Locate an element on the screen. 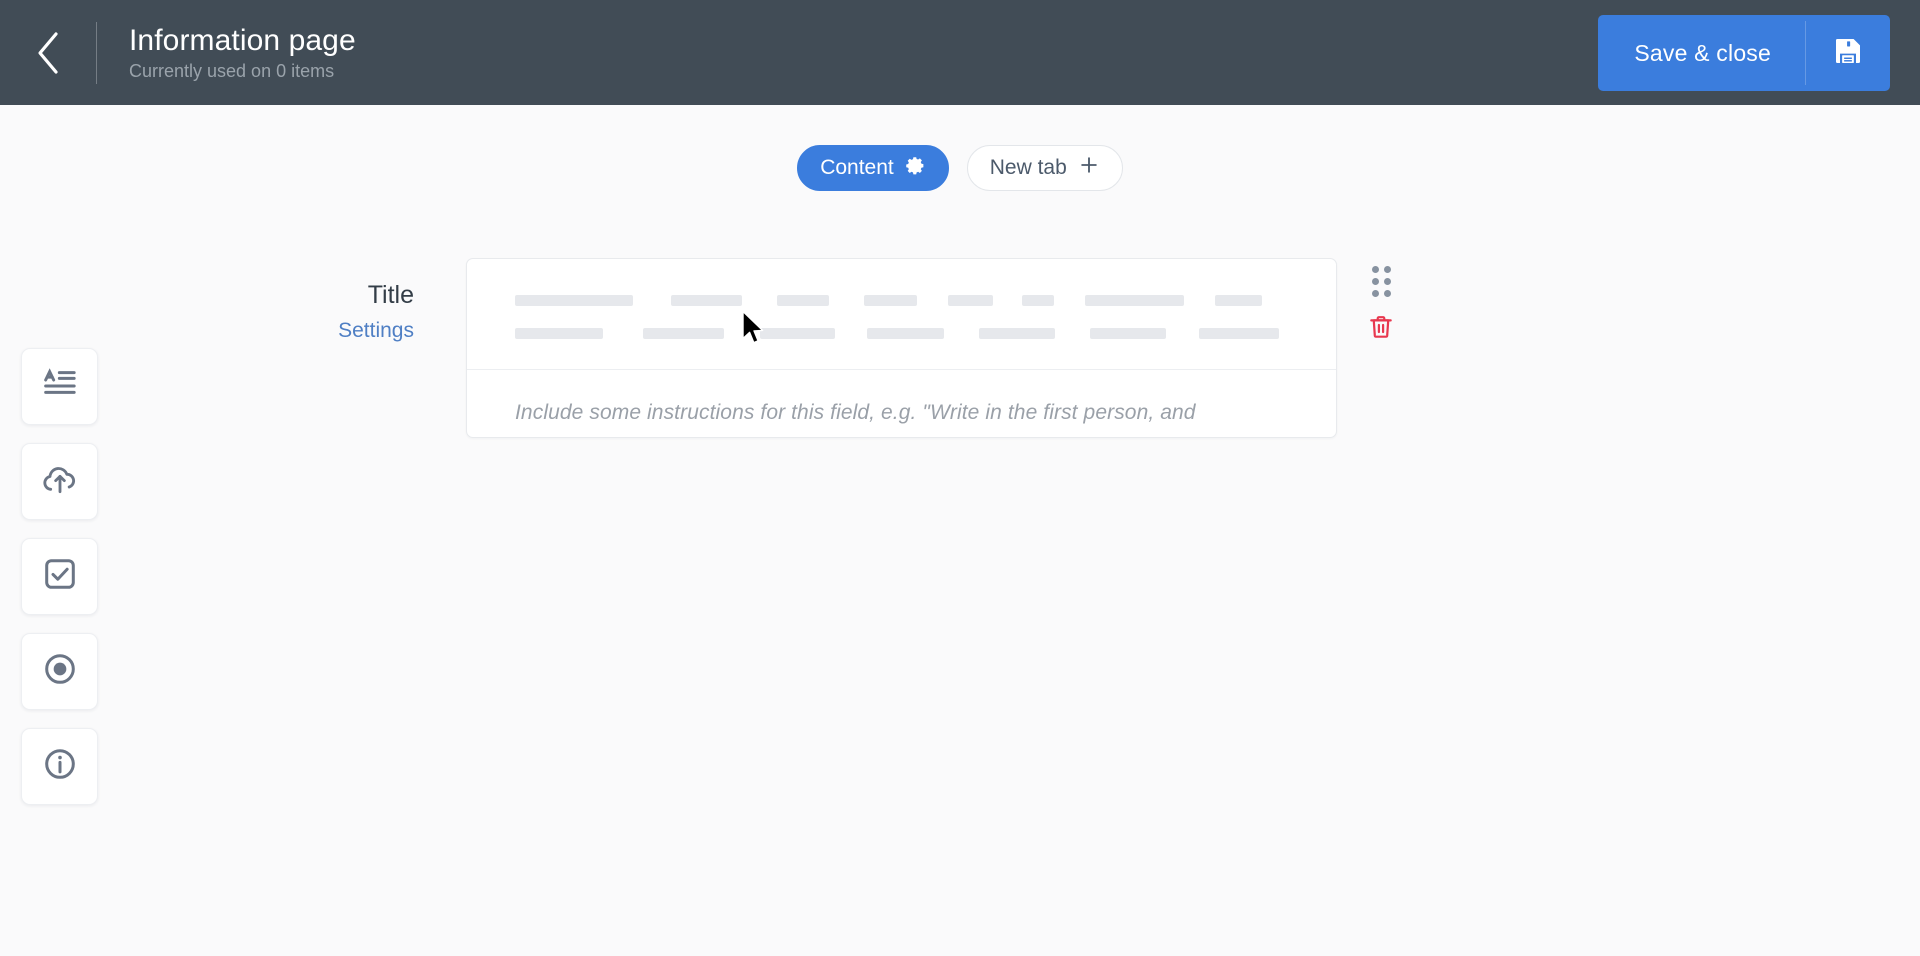 This screenshot has width=1920, height=956. floppy-disk-save-icon is located at coordinates (1848, 53).